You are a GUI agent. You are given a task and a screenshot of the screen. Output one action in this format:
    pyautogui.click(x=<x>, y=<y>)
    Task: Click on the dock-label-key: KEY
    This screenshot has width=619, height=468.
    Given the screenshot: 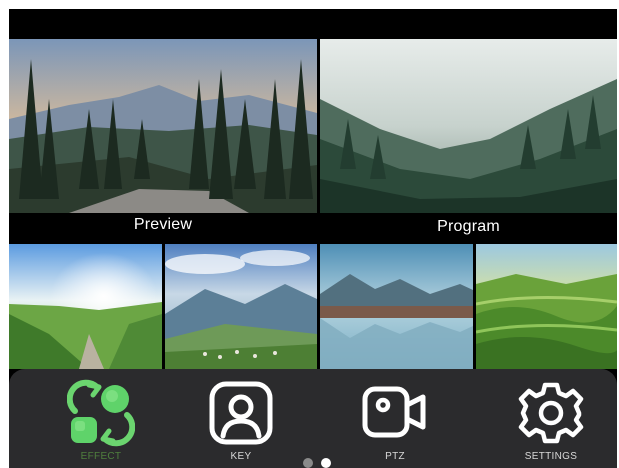 What is the action you would take?
    pyautogui.click(x=241, y=456)
    